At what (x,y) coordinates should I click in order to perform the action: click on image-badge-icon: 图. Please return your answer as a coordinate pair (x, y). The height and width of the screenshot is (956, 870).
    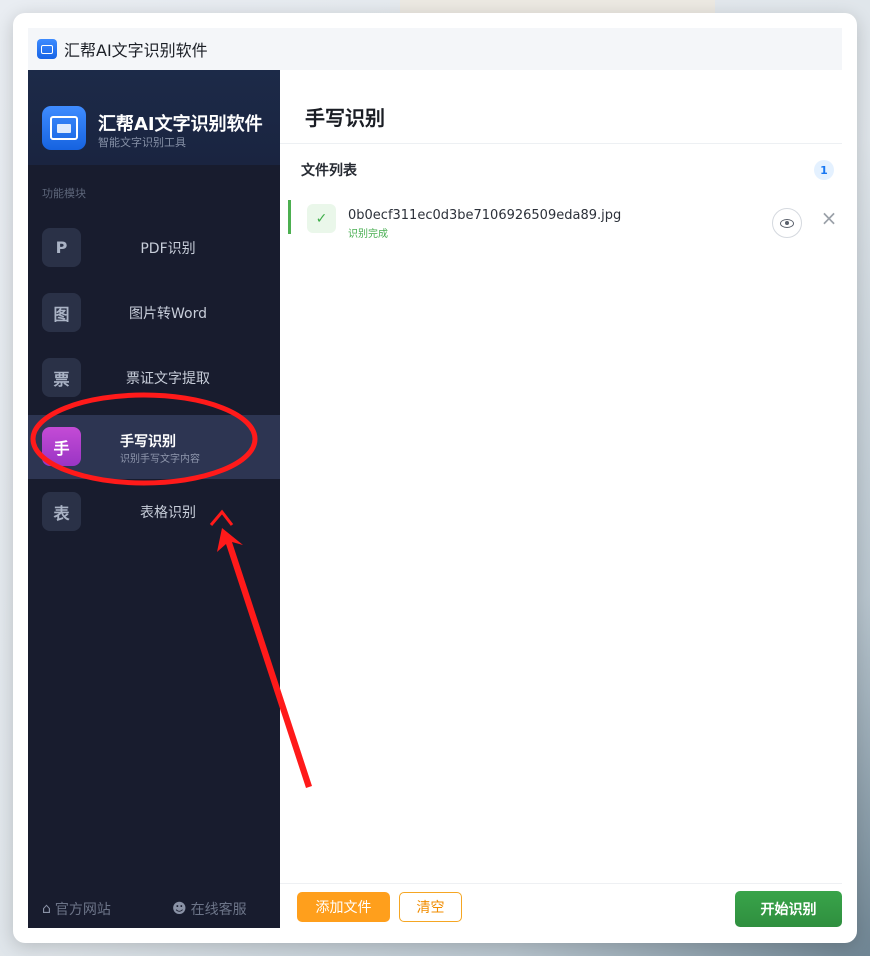
    Looking at the image, I should click on (61, 312).